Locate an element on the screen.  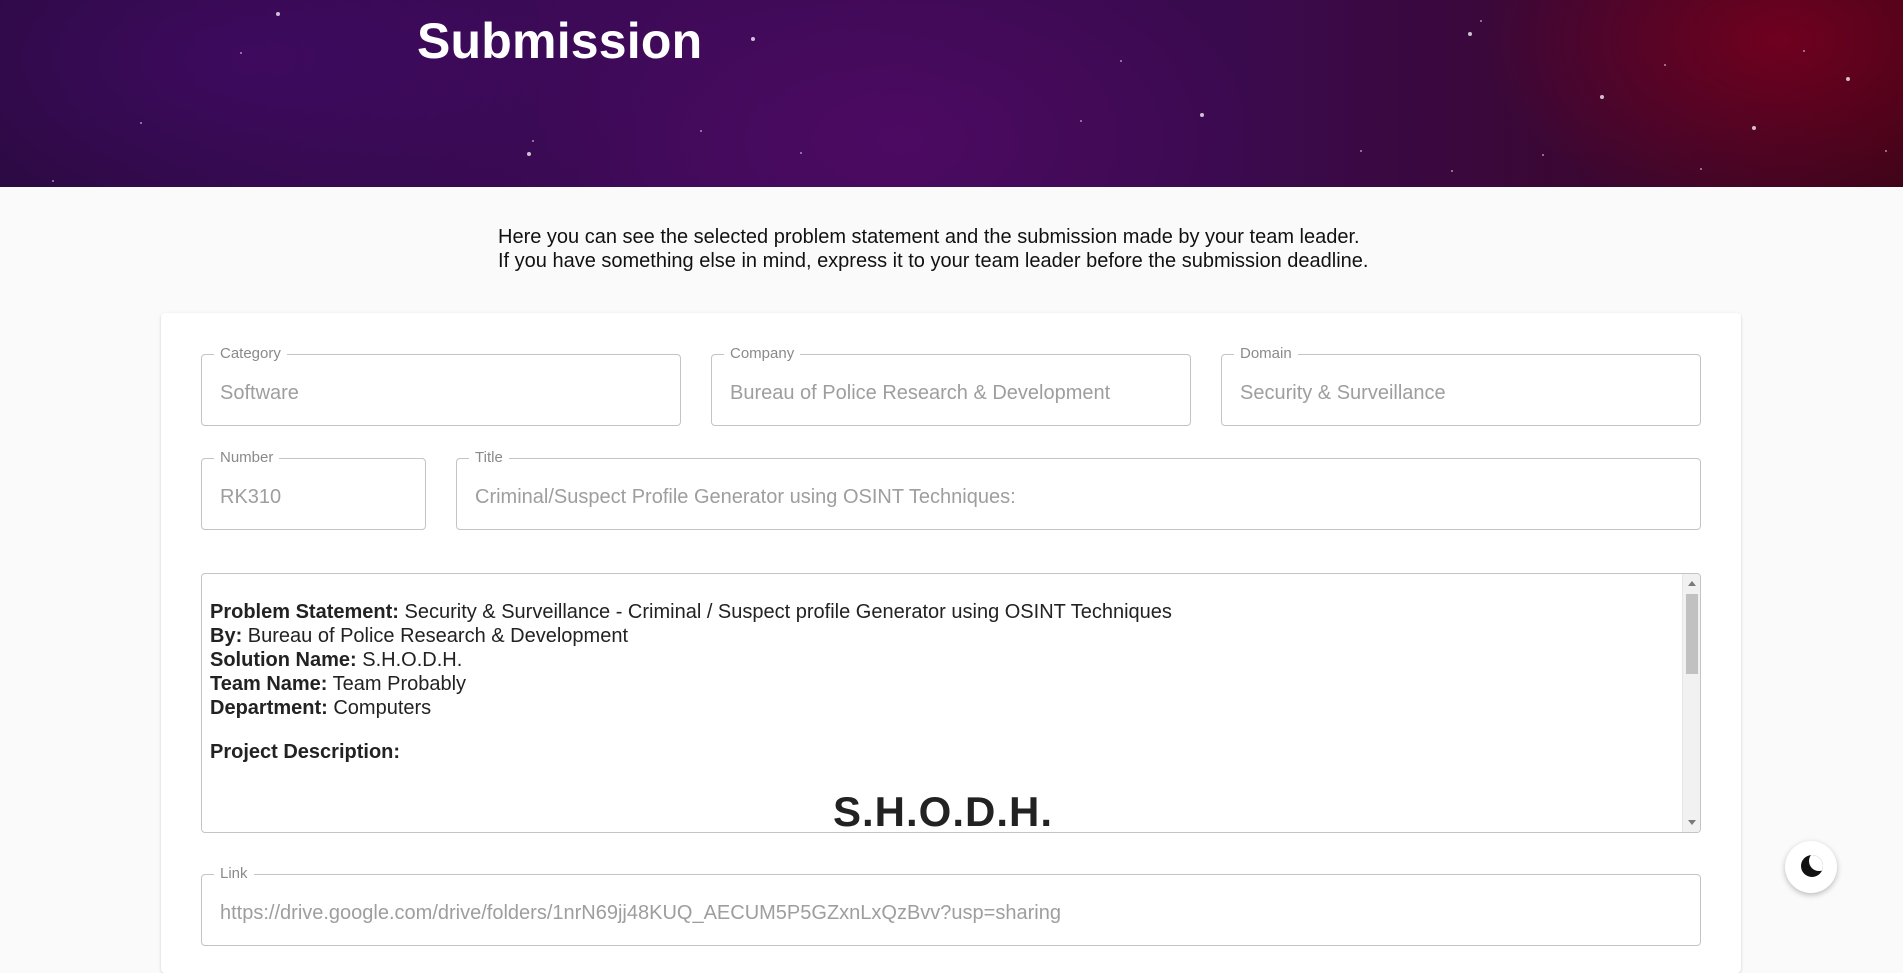
company-label: Company is located at coordinates (762, 354).